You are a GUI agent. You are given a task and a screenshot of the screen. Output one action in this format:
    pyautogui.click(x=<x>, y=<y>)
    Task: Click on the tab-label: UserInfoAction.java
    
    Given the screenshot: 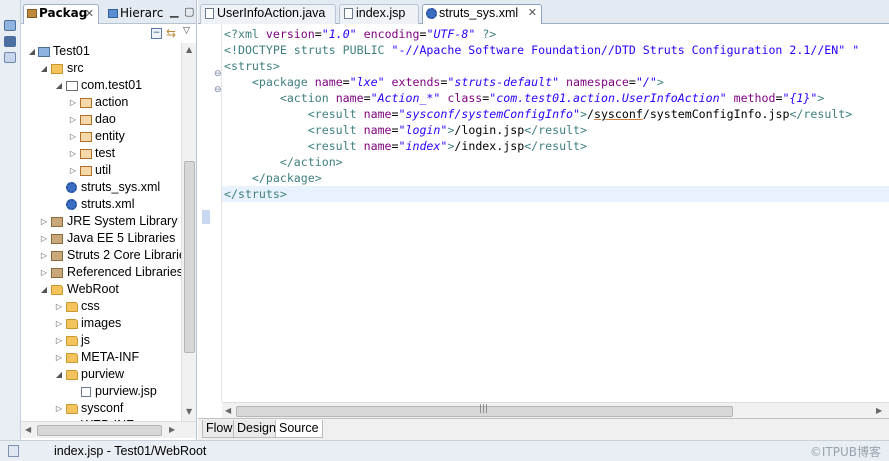 What is the action you would take?
    pyautogui.click(x=271, y=13)
    